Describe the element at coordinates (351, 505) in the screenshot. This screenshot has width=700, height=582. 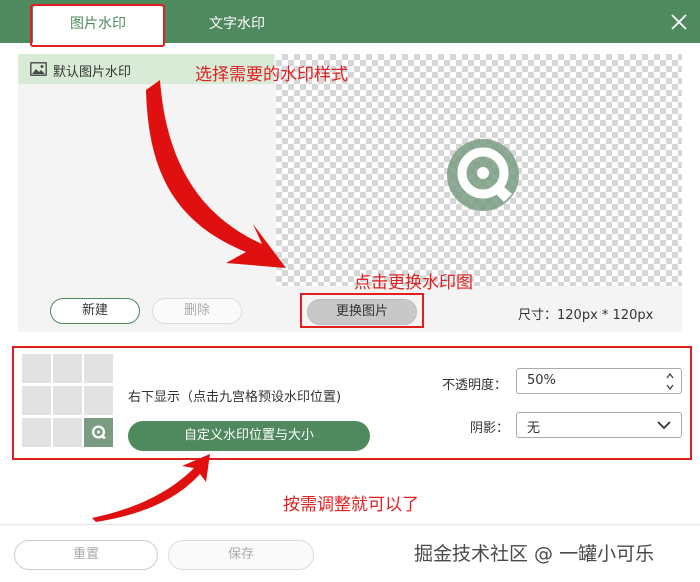
I see `annotation-adjust: 按需调整就可以了` at that location.